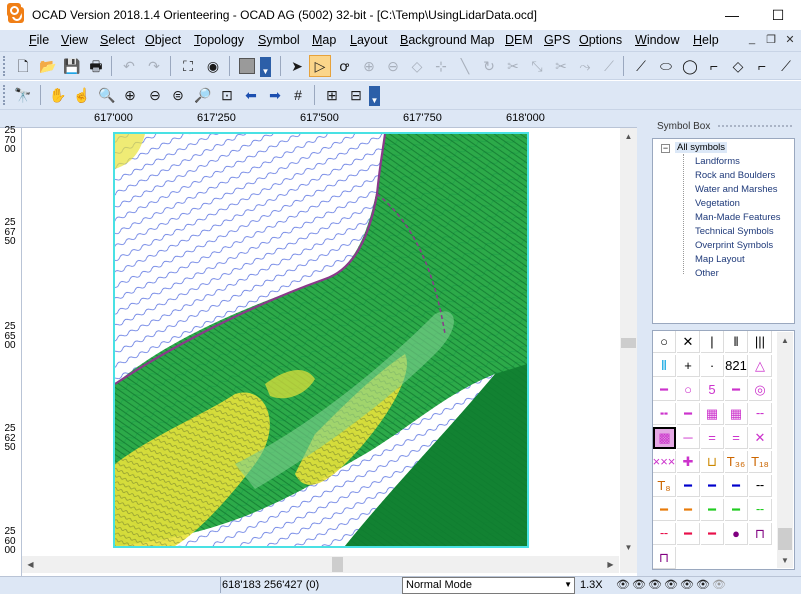 The image size is (801, 594). What do you see at coordinates (600, 40) in the screenshot?
I see `menu-options: Options` at bounding box center [600, 40].